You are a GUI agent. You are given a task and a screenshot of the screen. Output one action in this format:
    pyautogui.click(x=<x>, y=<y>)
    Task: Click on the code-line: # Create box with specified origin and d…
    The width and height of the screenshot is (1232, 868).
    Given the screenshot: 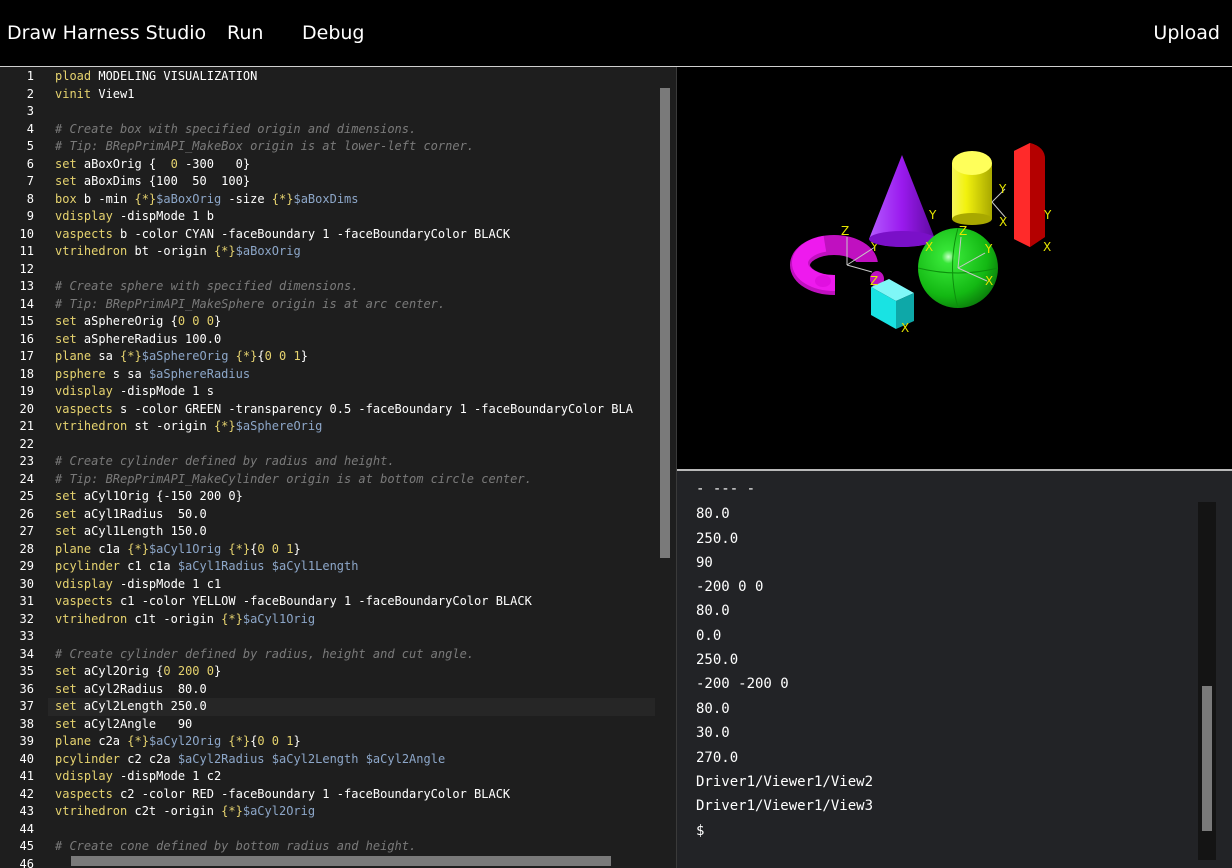 What is the action you would take?
    pyautogui.click(x=351, y=130)
    